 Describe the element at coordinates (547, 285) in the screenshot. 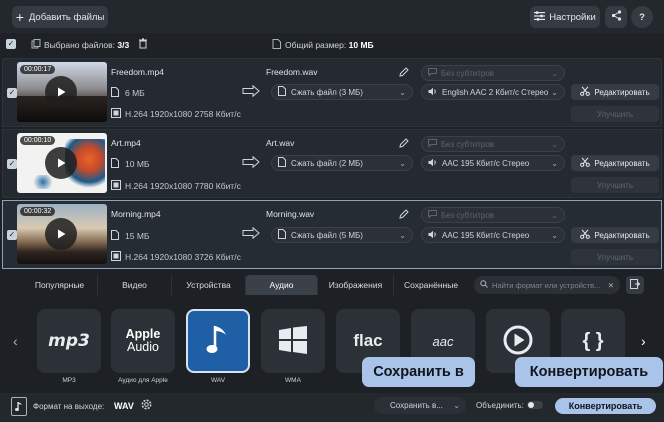

I see `format-search-input: Найти формат или устройств... ✕` at that location.